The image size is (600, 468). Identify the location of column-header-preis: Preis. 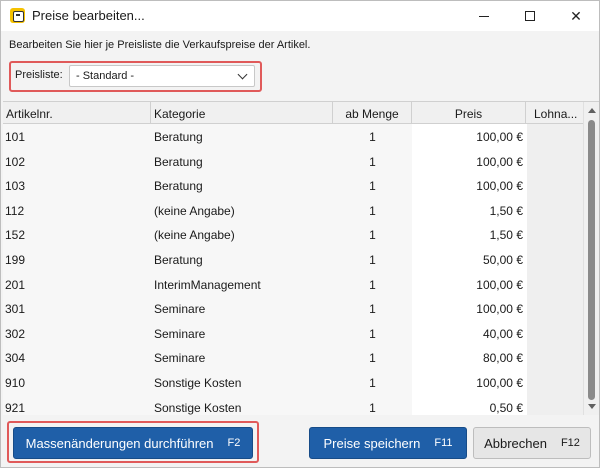
(469, 113).